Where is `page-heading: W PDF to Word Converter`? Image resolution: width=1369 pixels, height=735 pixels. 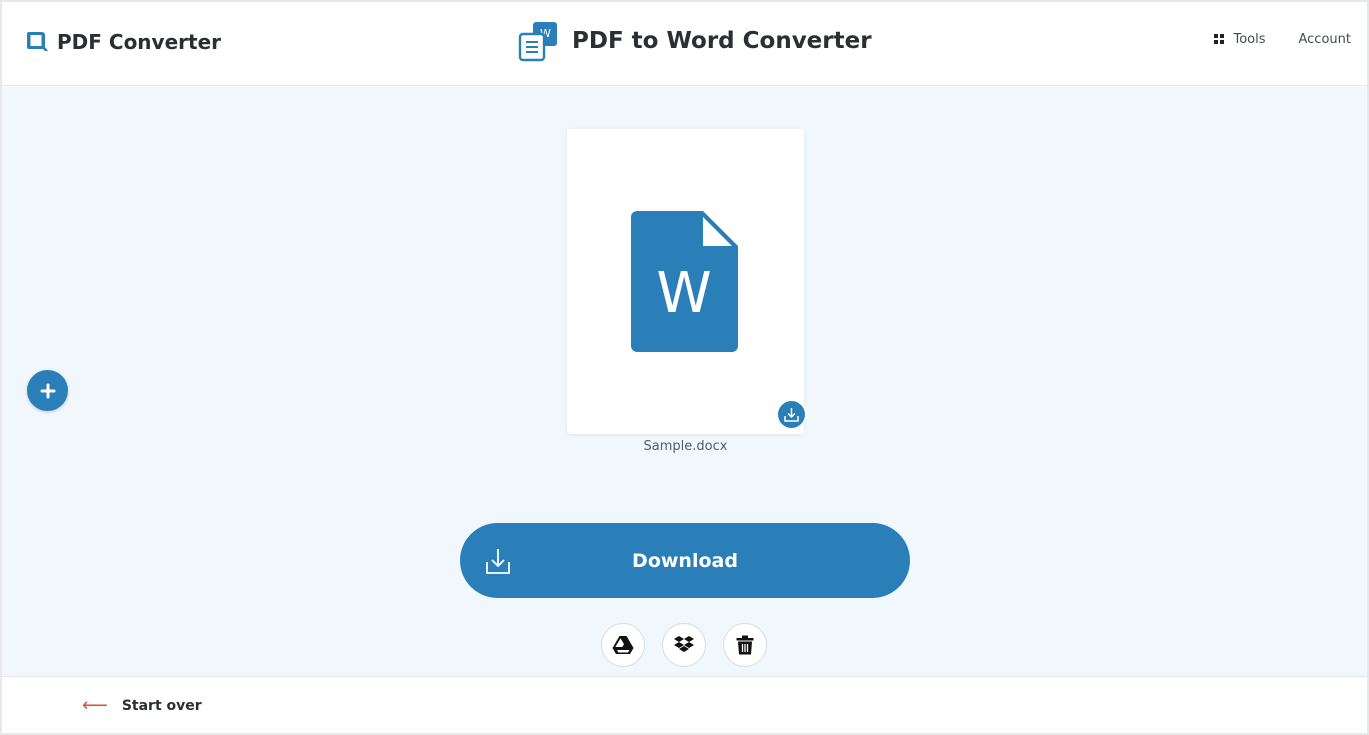
page-heading: W PDF to Word Converter is located at coordinates (694, 41).